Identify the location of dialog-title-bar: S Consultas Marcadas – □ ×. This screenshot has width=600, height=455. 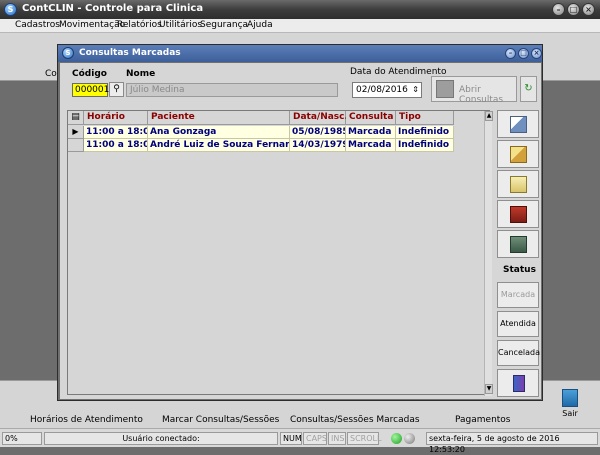
(300, 53).